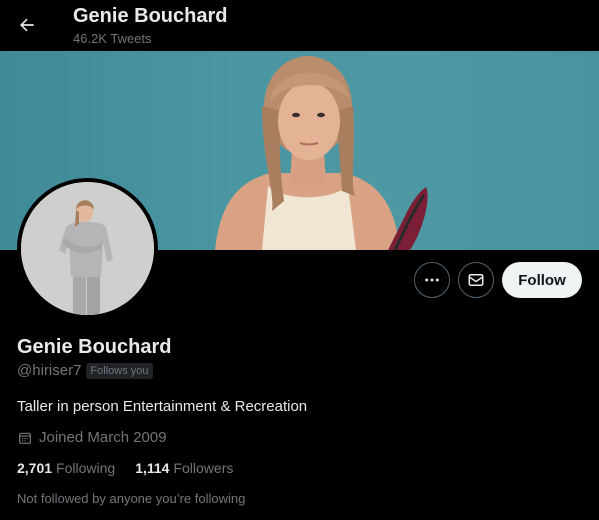 The image size is (599, 520). What do you see at coordinates (542, 280) in the screenshot?
I see `follow-button: Follow` at bounding box center [542, 280].